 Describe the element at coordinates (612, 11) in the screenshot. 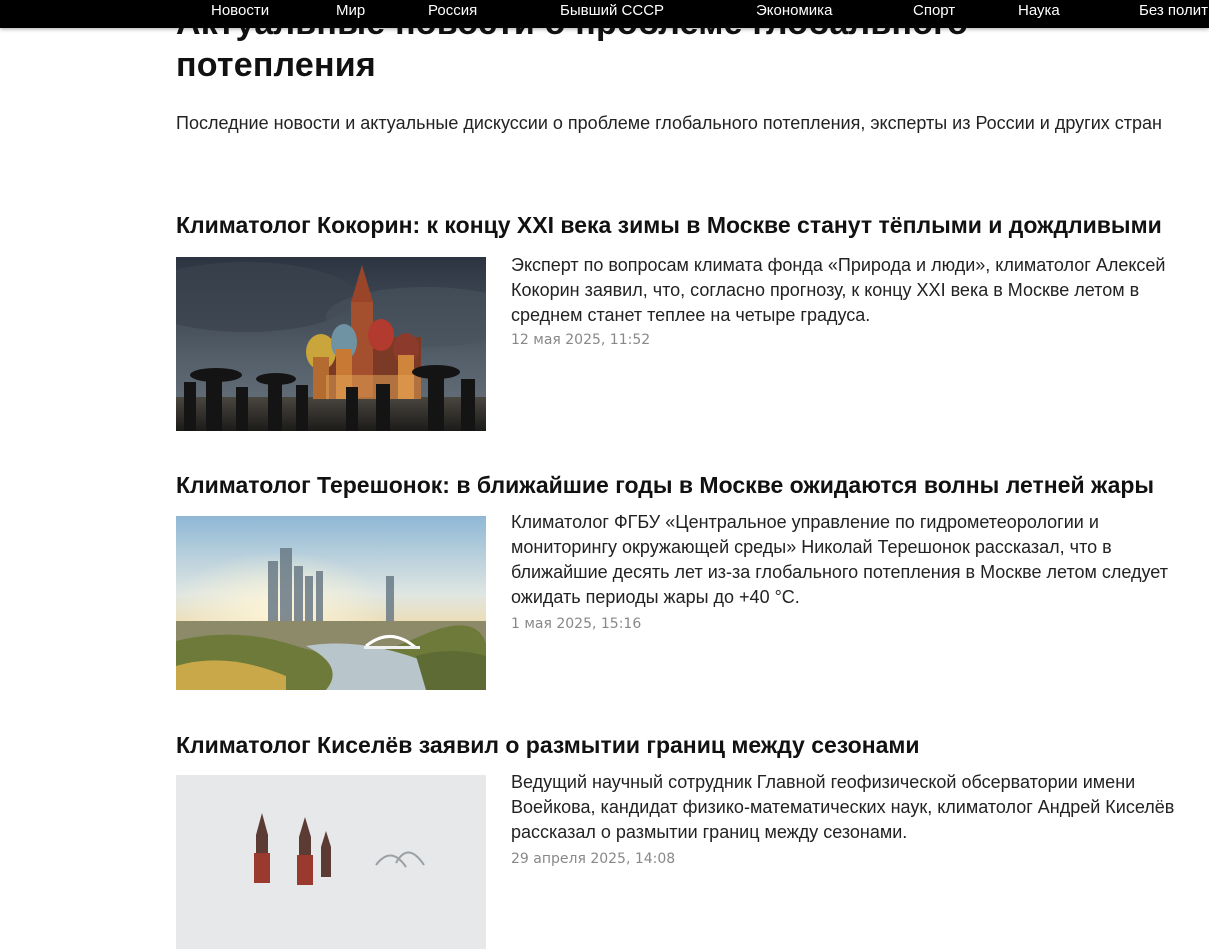

I see `nav-item-former-ussr: Бывший СССР` at that location.